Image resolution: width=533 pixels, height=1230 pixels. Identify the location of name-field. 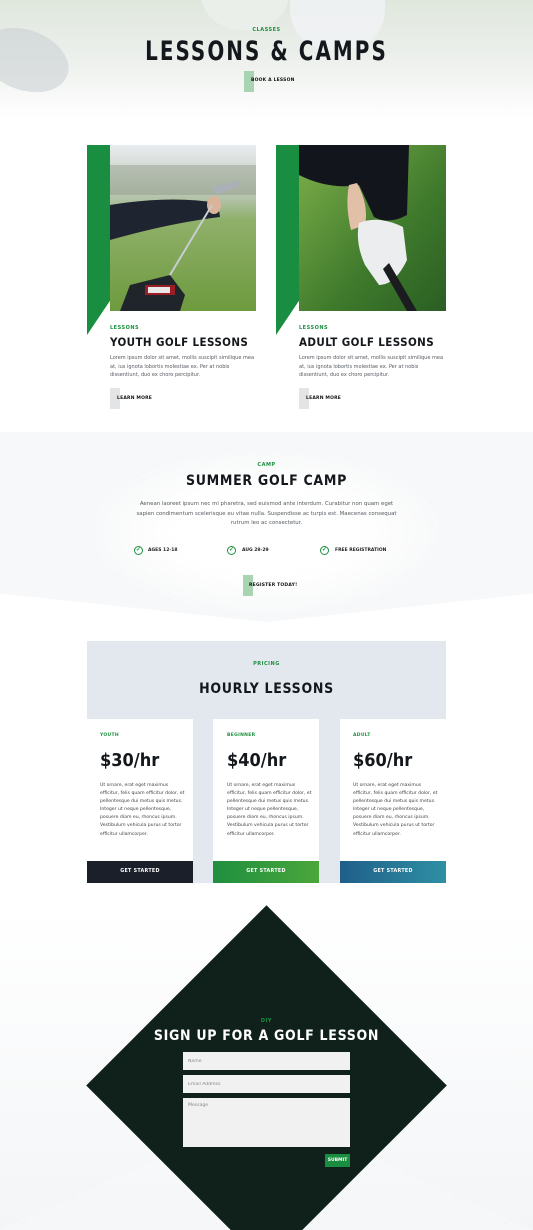
(266, 1061).